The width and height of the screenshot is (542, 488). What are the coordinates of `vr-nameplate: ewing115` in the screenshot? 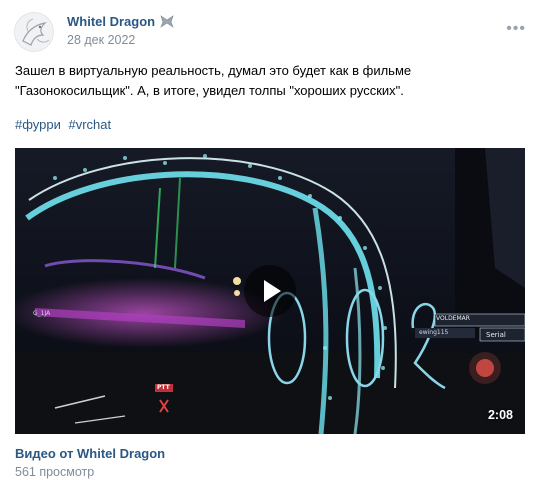 It's located at (434, 332).